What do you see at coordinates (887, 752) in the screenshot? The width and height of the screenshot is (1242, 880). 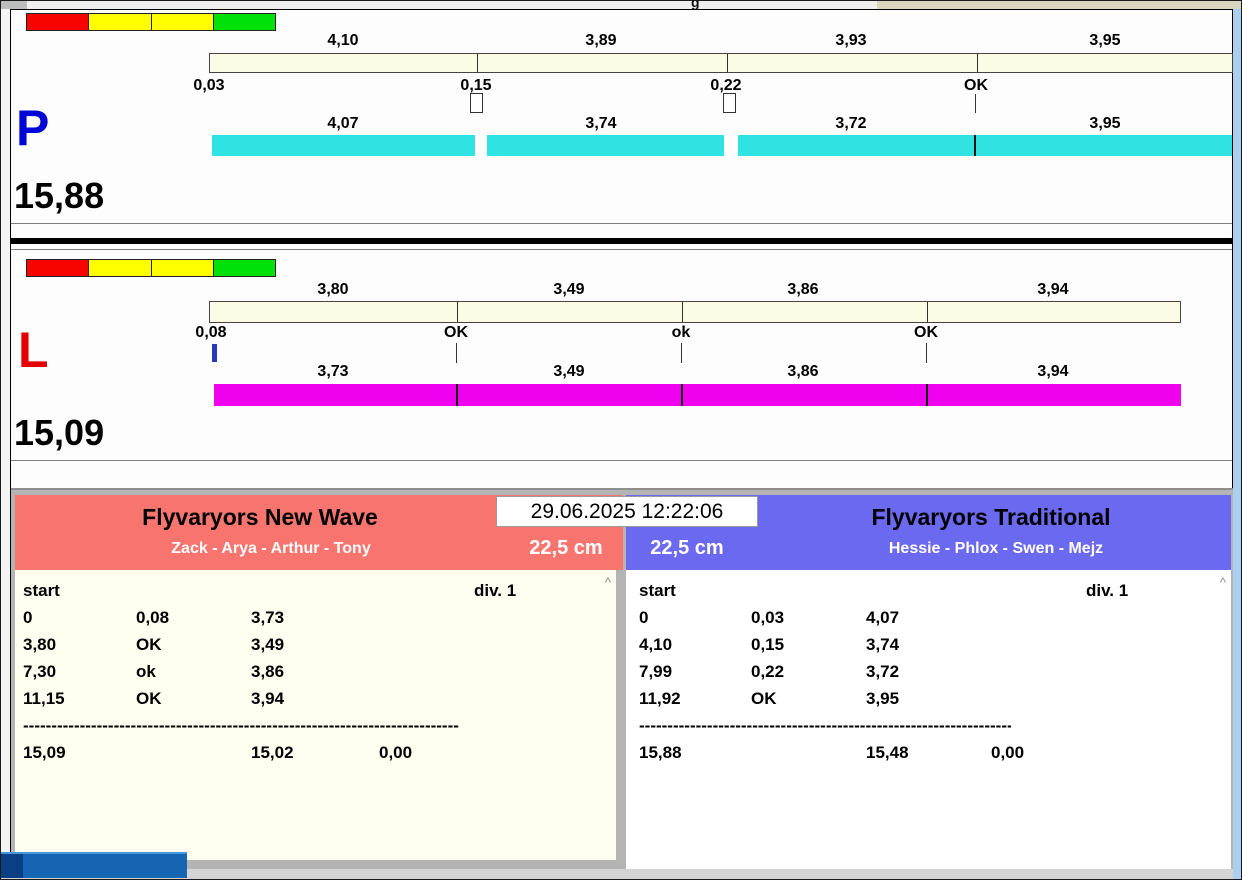 I see `sum-leg-times: 15,48` at bounding box center [887, 752].